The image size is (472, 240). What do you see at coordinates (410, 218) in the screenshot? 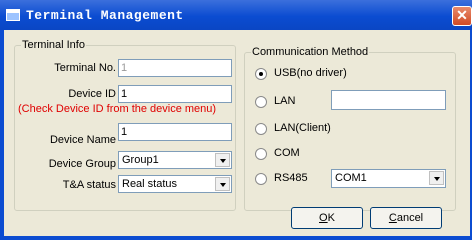
I see `cancel-label-rest: ancel` at bounding box center [410, 218].